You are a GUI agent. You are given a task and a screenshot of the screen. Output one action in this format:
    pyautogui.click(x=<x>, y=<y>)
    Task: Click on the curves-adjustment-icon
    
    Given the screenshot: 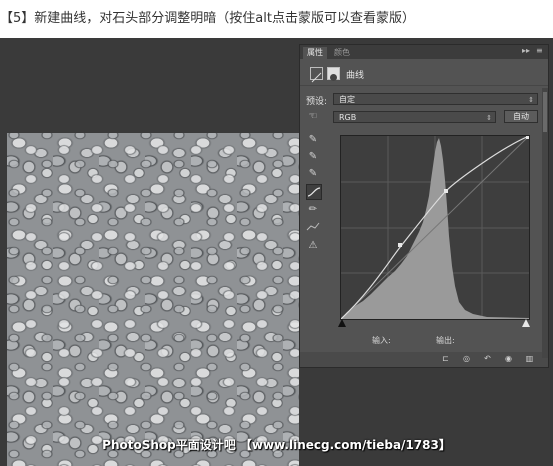 What is the action you would take?
    pyautogui.click(x=316, y=75)
    